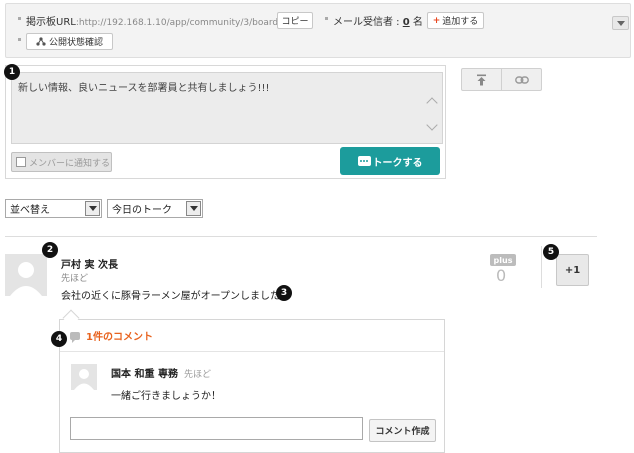  I want to click on link-icon, so click(521, 79).